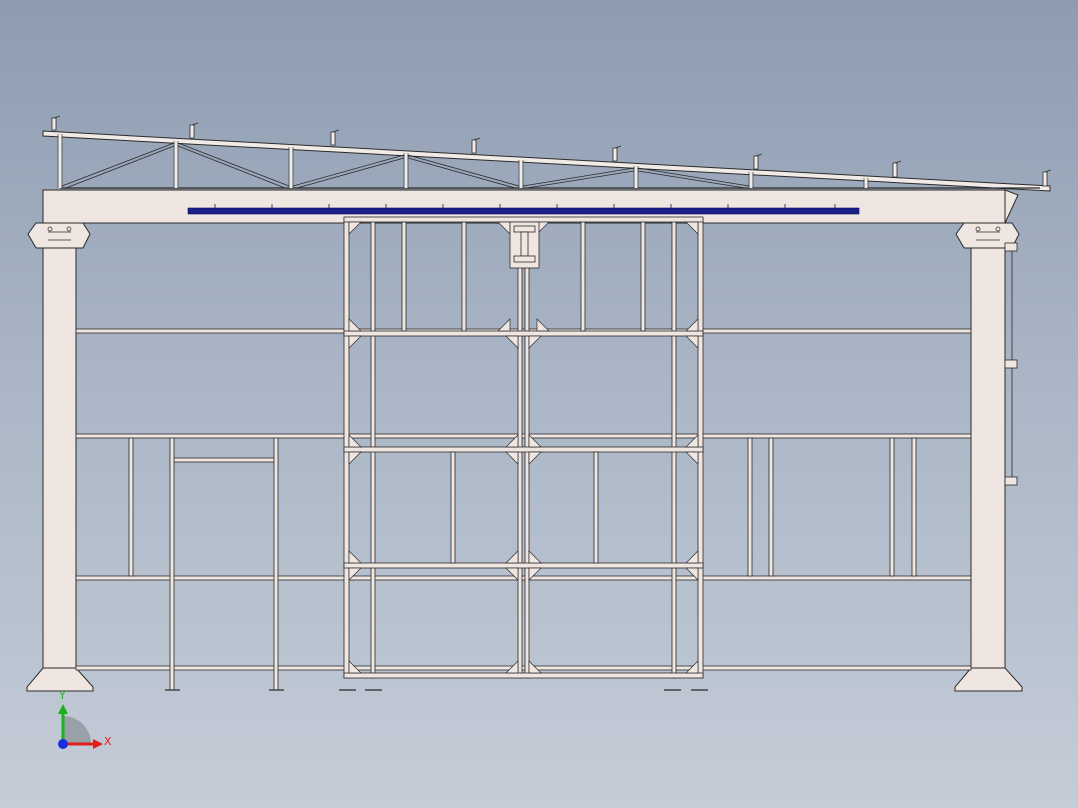 Image resolution: width=1078 pixels, height=808 pixels. I want to click on hoist-trolley, so click(524, 245).